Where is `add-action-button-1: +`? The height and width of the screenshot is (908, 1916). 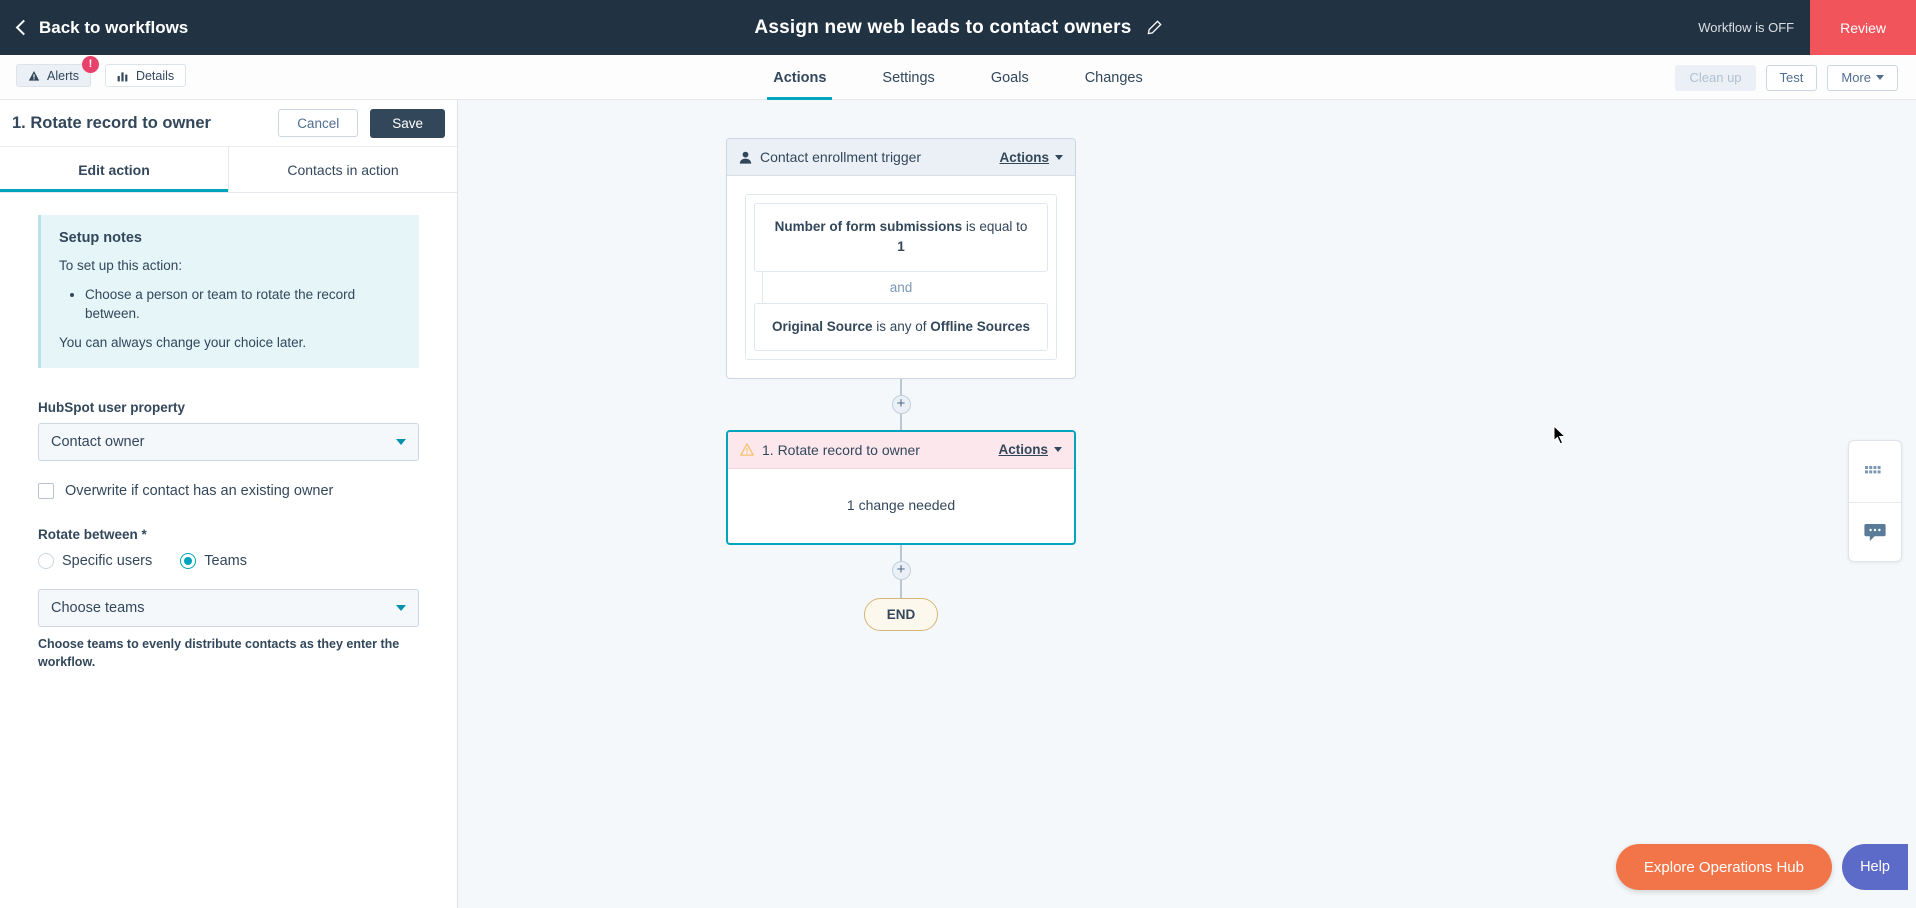 add-action-button-1: + is located at coordinates (901, 404).